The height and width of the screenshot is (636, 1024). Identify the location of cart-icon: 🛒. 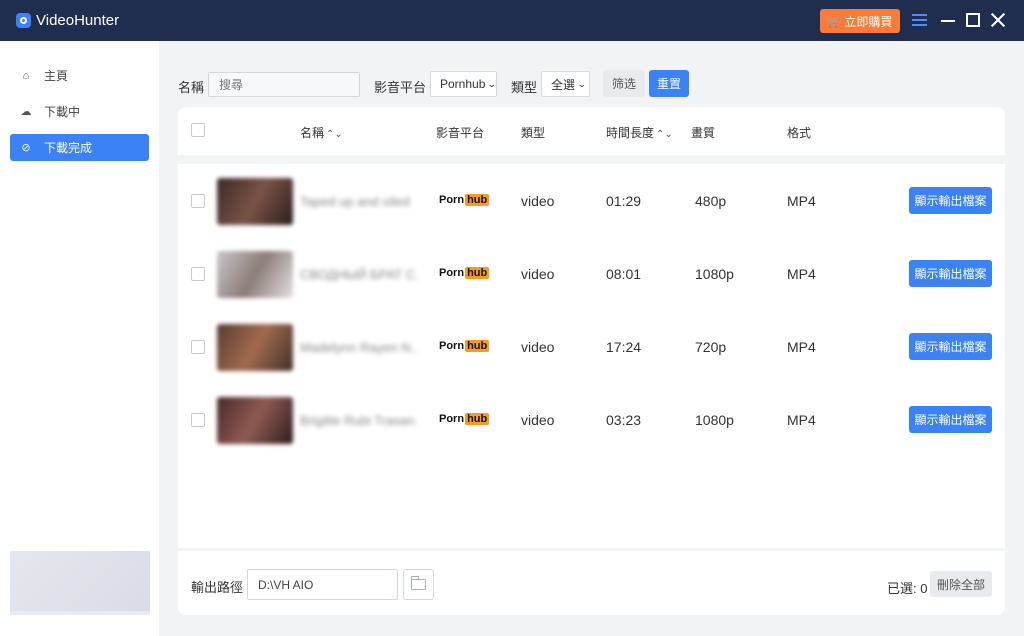
(834, 21).